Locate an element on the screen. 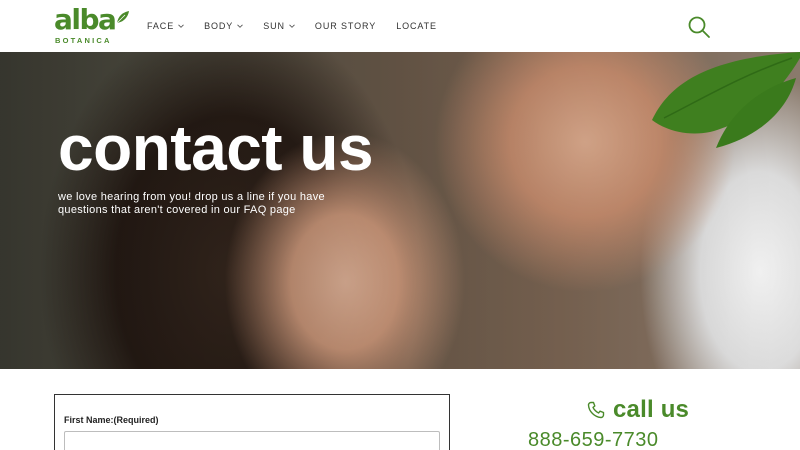 This screenshot has width=800, height=450. nav-item-body: BODY is located at coordinates (224, 26).